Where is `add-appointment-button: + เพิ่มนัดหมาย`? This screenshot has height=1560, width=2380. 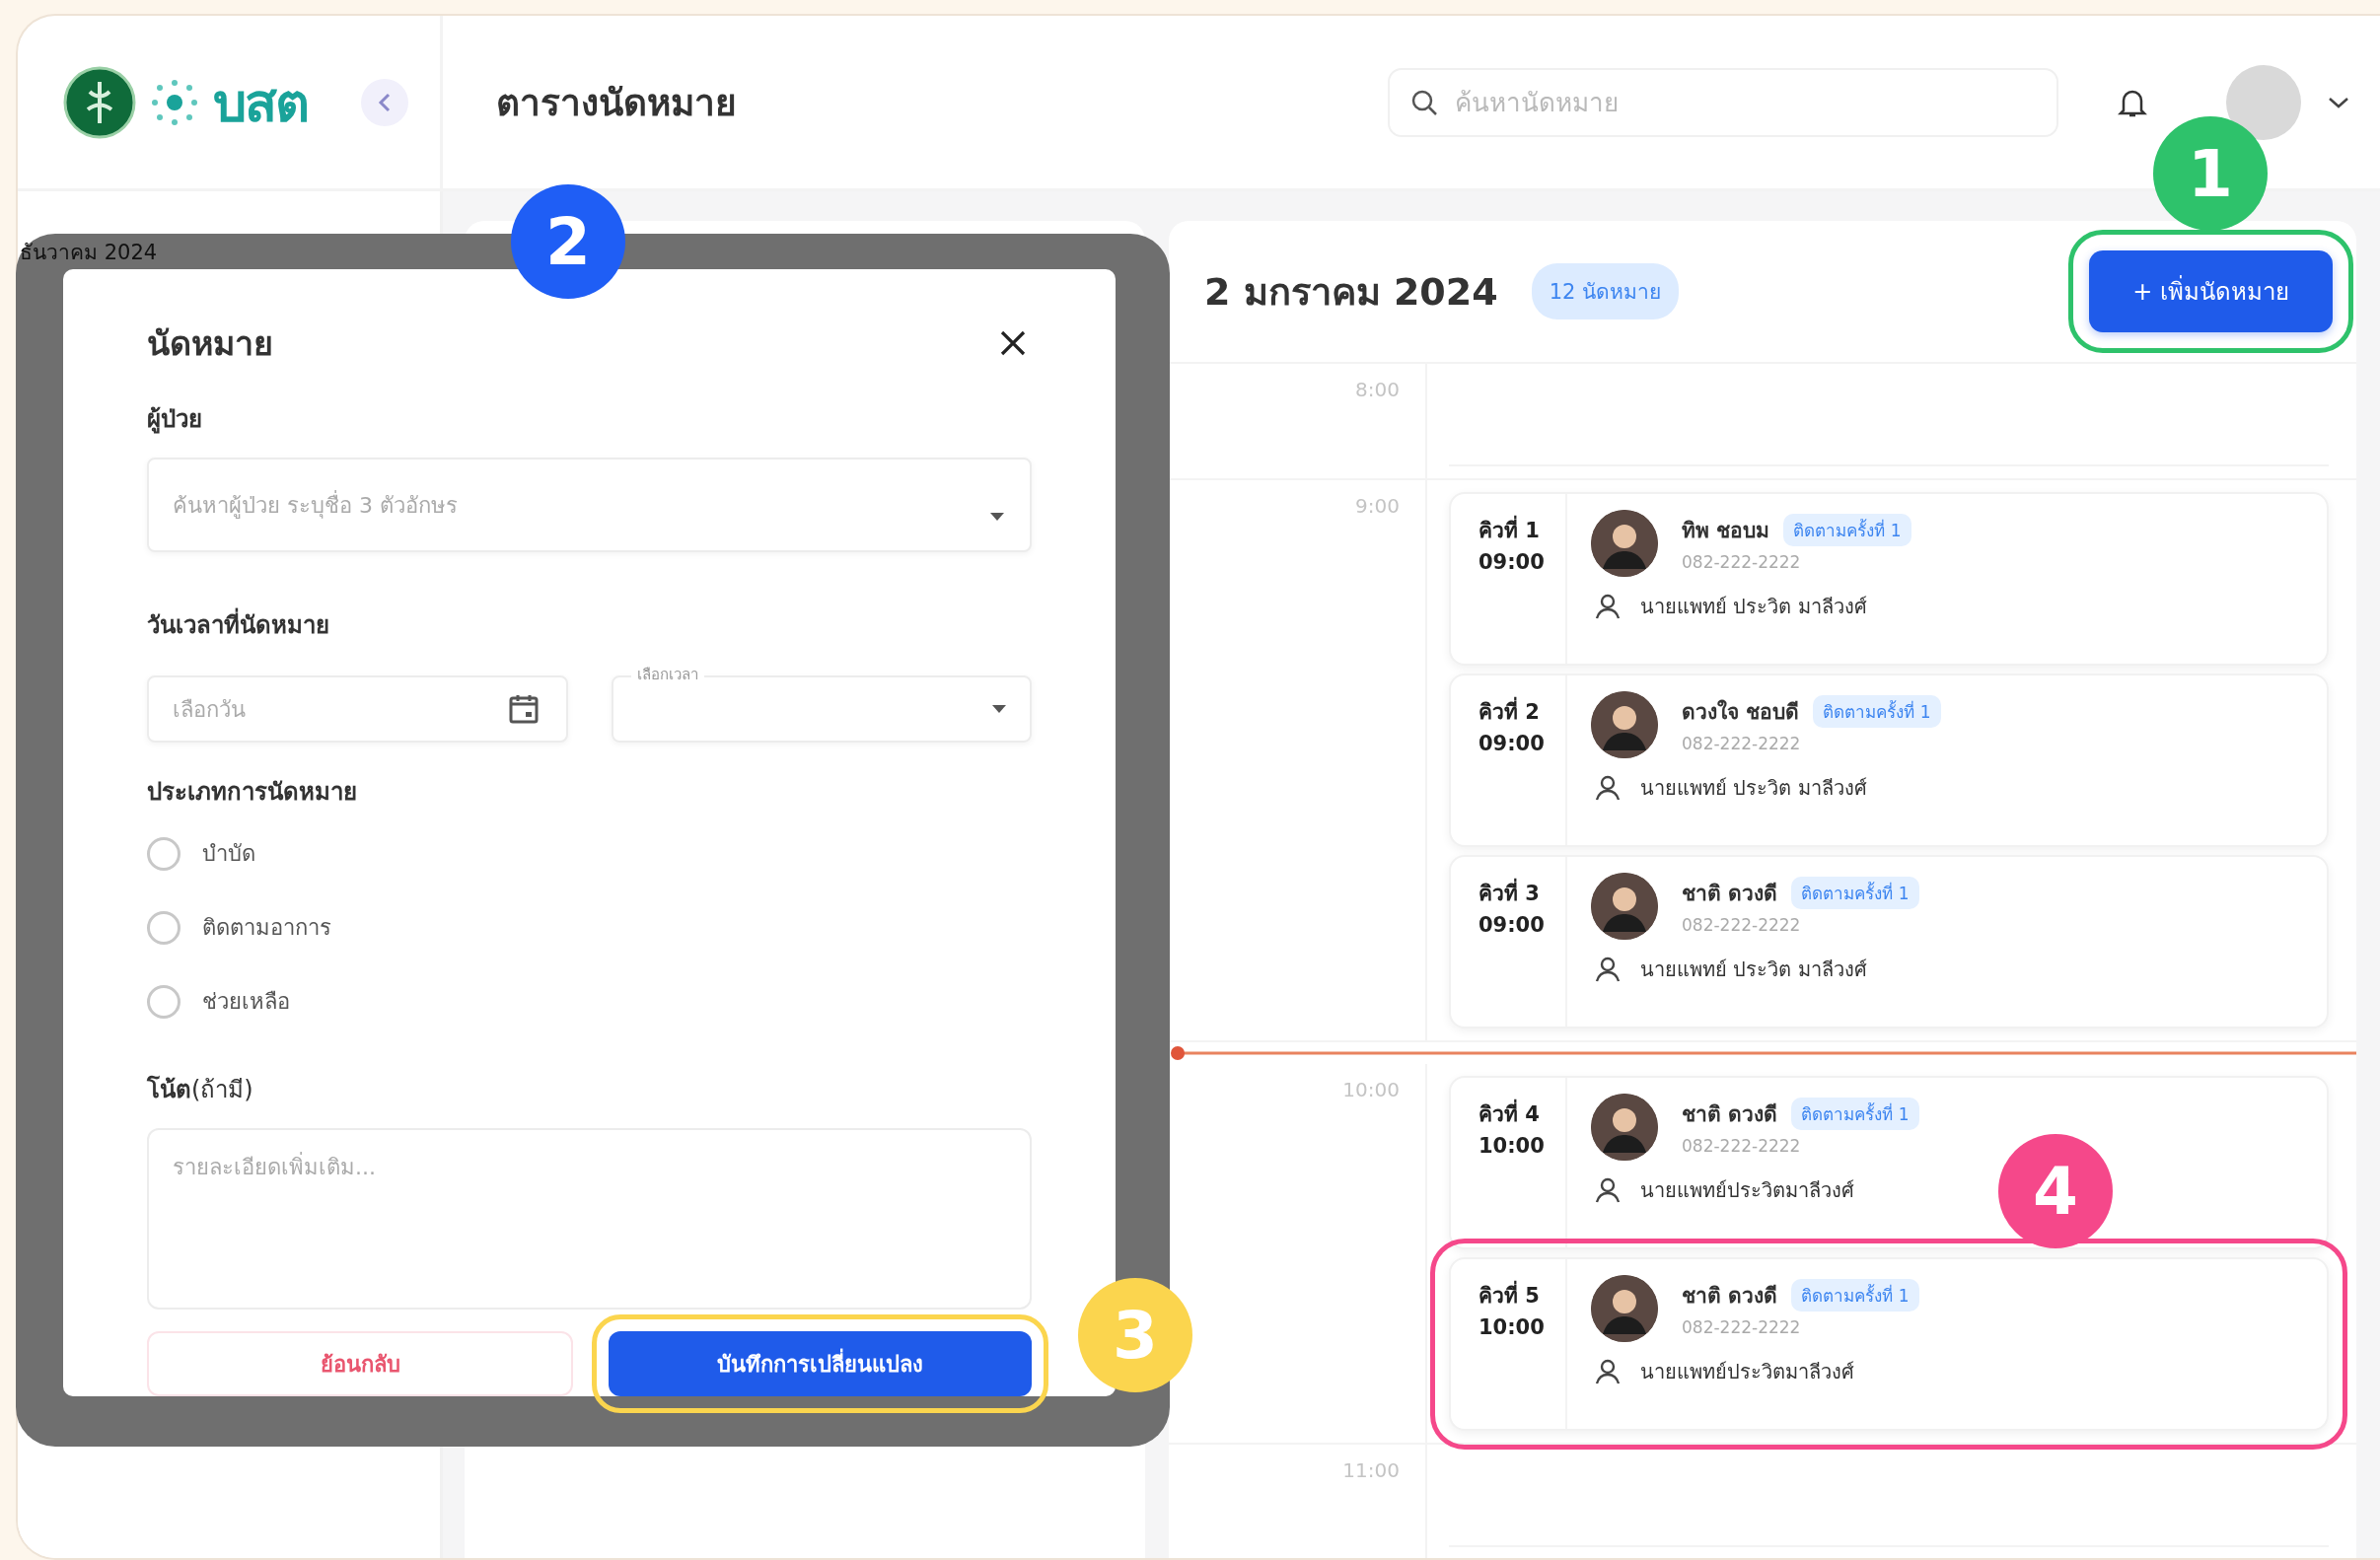 add-appointment-button: + เพิ่มนัดหมาย is located at coordinates (2211, 291).